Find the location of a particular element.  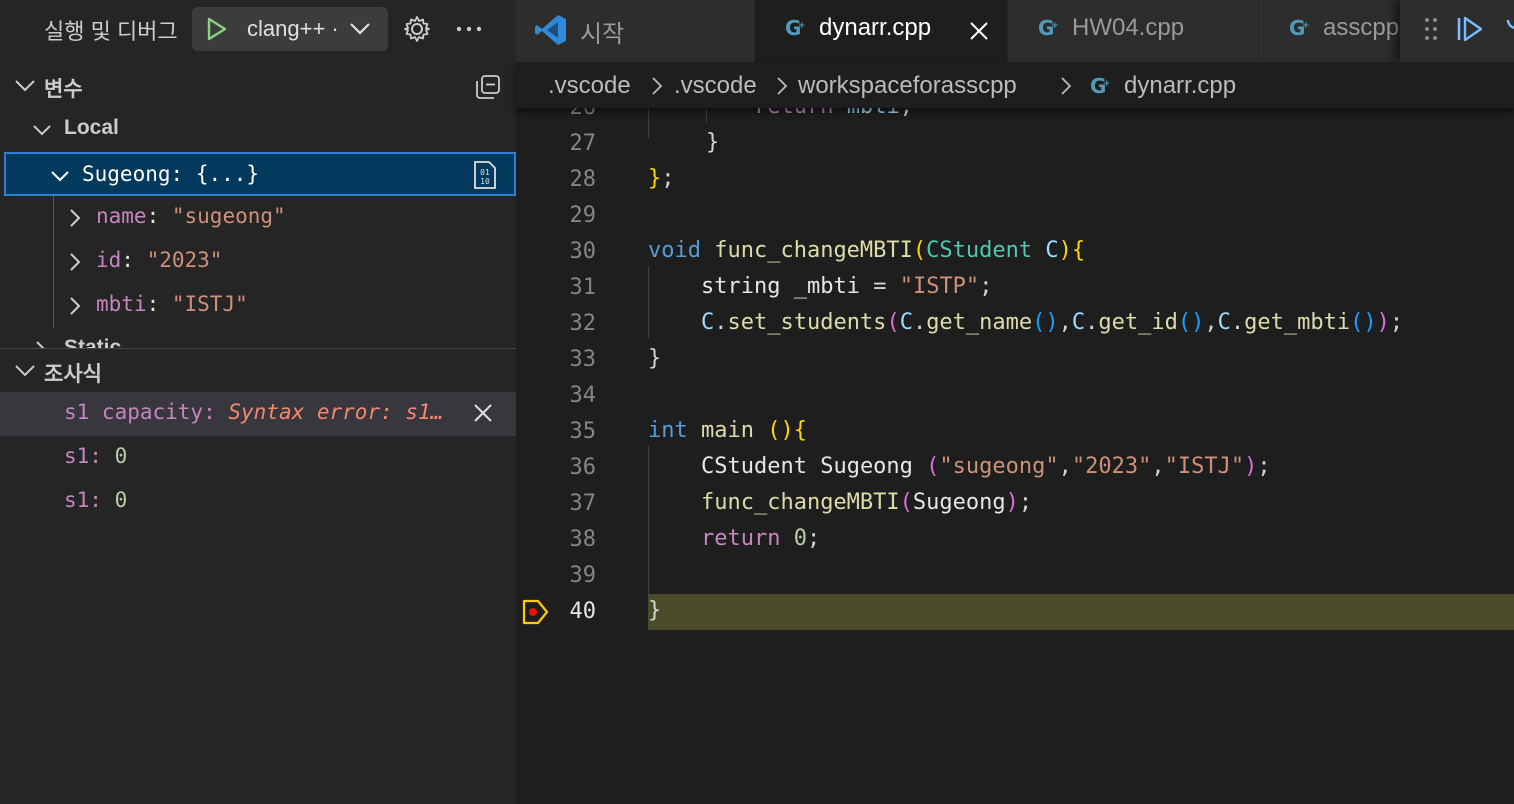

launch-config-label: clang++ · is located at coordinates (293, 28).